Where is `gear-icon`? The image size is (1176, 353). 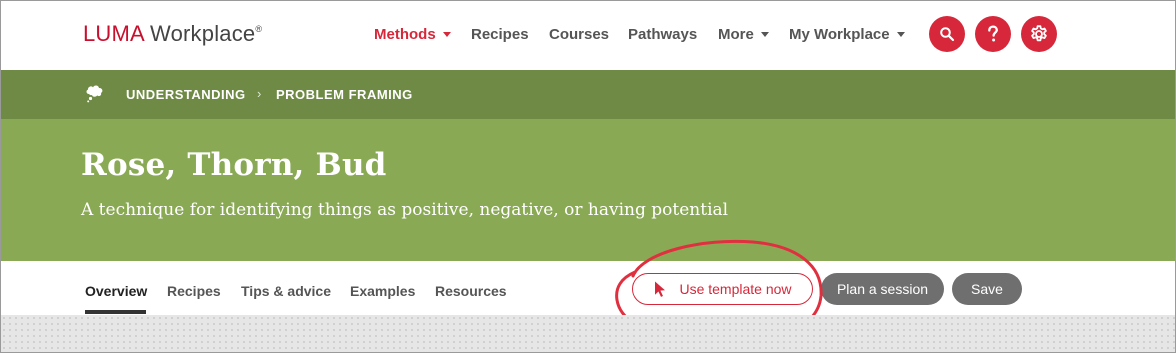
gear-icon is located at coordinates (1039, 33).